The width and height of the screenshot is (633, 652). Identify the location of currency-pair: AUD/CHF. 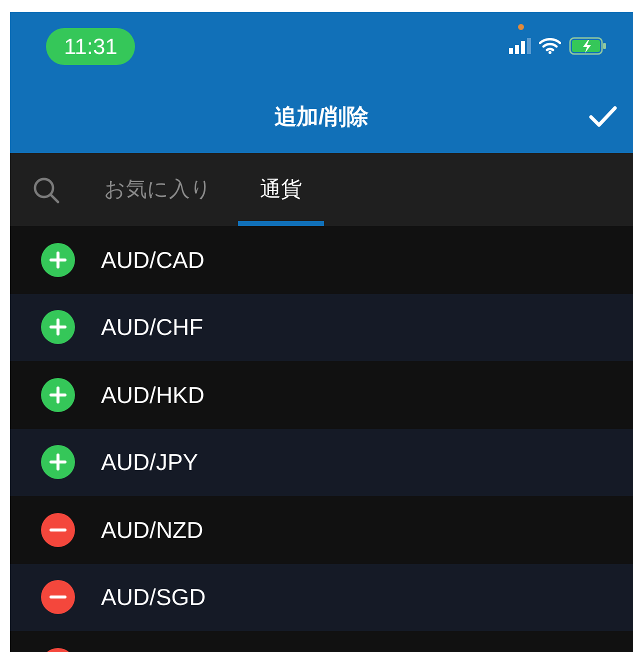
(152, 327).